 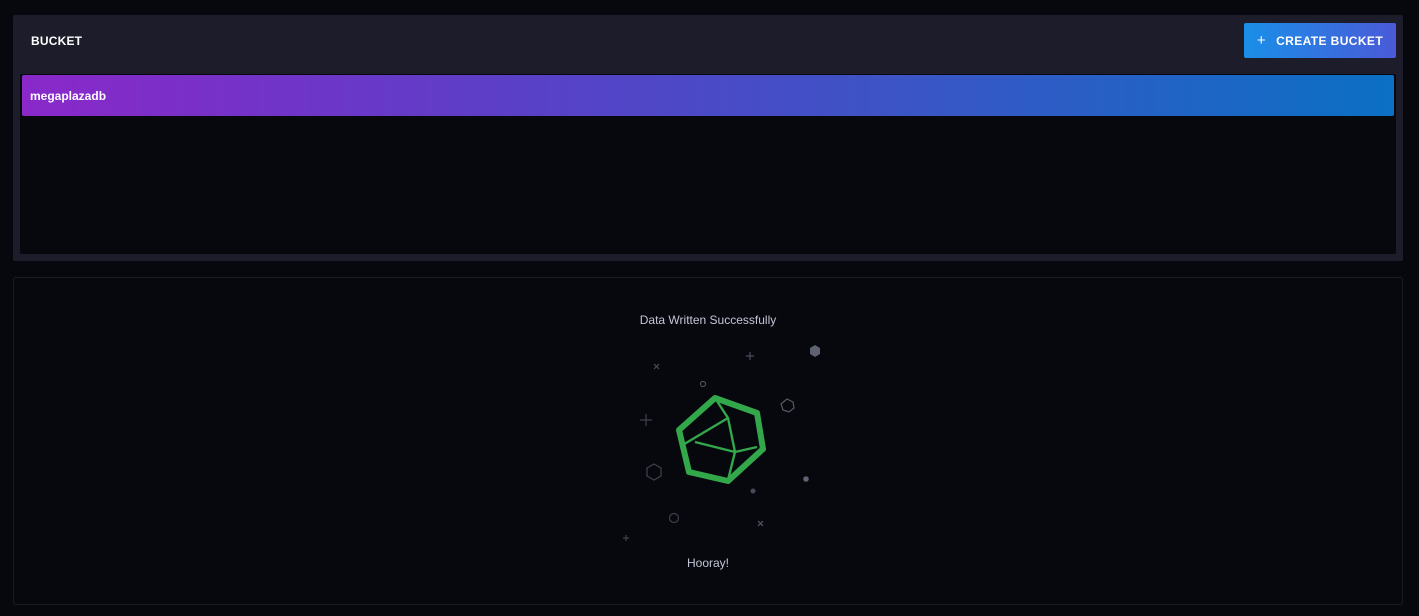 I want to click on create-bucket-button: + CREATE BUCKET, so click(x=1320, y=40).